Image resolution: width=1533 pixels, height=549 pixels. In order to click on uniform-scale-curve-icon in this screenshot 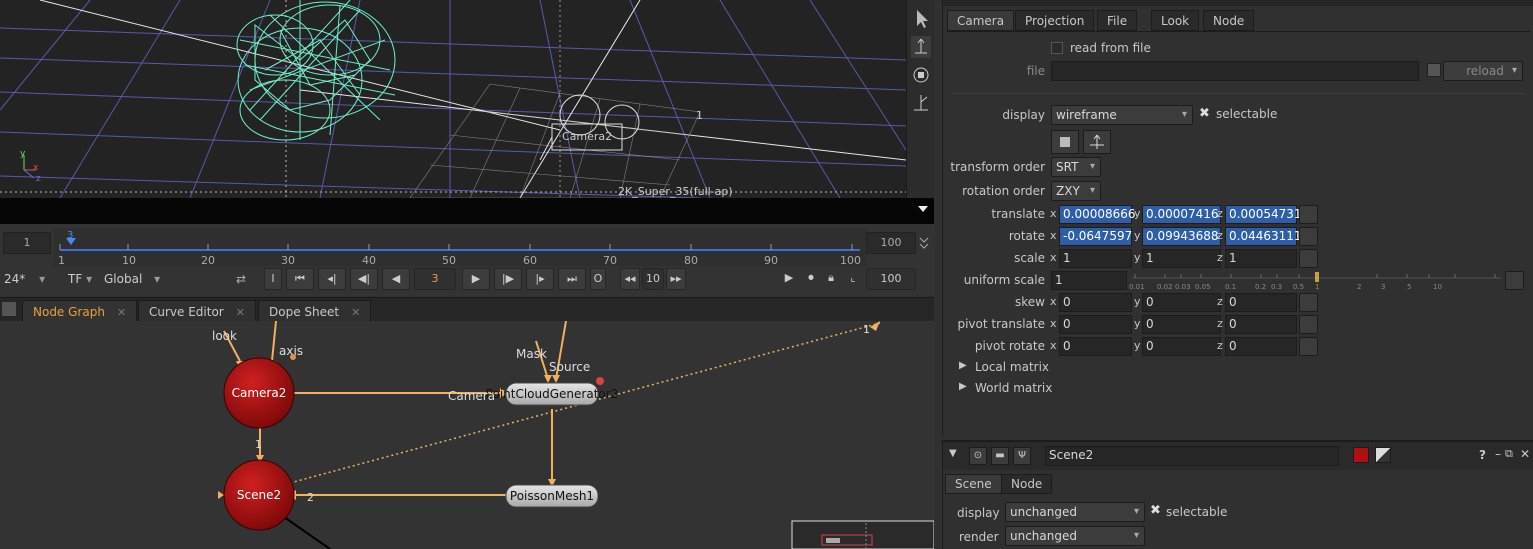, I will do `click(1514, 280)`.